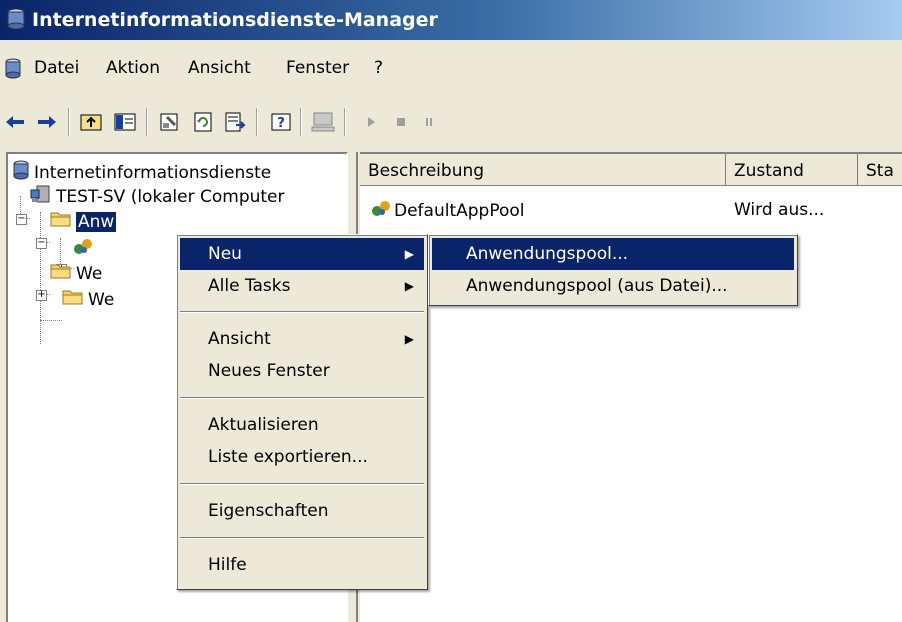 Image resolution: width=902 pixels, height=622 pixels. What do you see at coordinates (56, 68) in the screenshot?
I see `menu-datei: Datei` at bounding box center [56, 68].